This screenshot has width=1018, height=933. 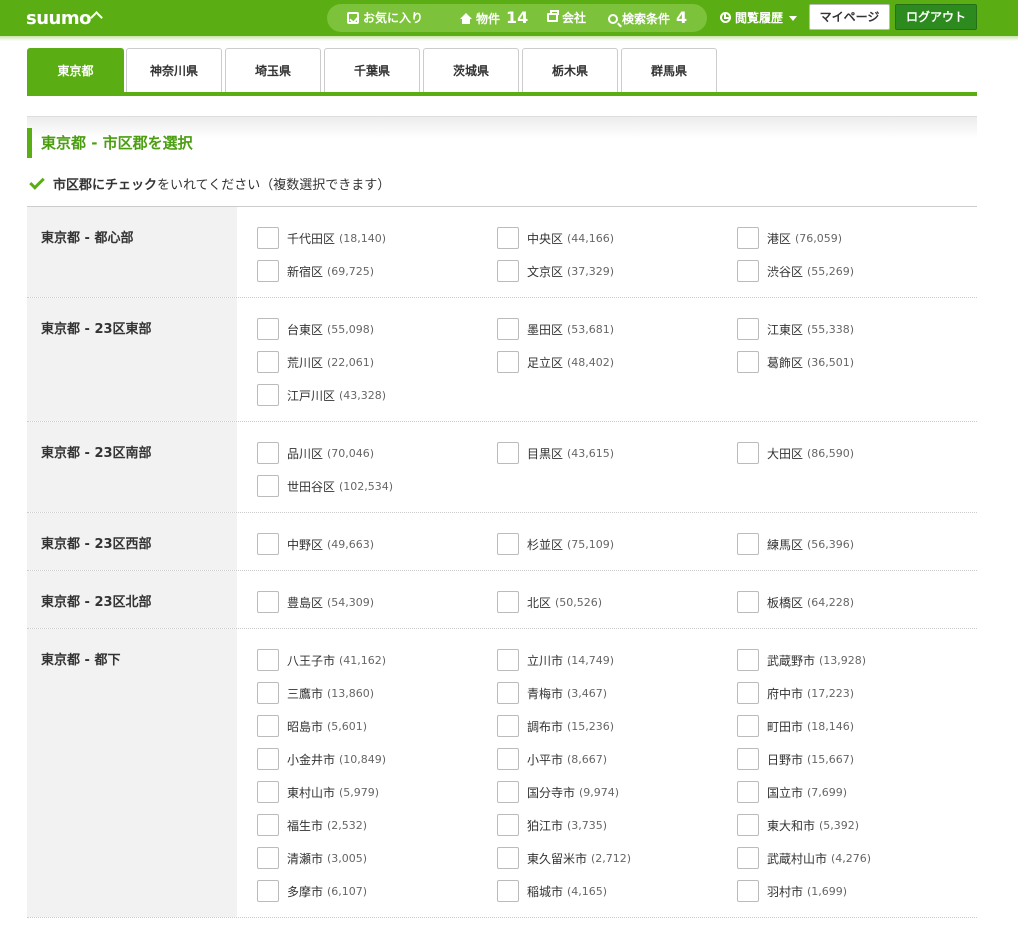 I want to click on city-option: 荒川区 (22,061), so click(x=377, y=362).